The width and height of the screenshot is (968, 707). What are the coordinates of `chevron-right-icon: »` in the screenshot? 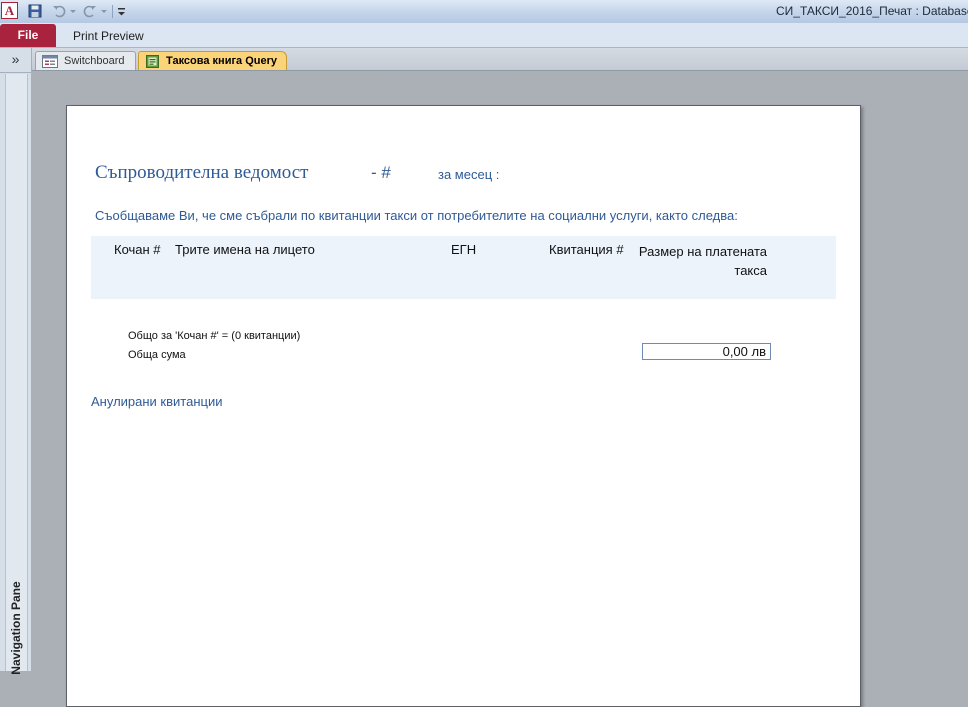 It's located at (15, 59).